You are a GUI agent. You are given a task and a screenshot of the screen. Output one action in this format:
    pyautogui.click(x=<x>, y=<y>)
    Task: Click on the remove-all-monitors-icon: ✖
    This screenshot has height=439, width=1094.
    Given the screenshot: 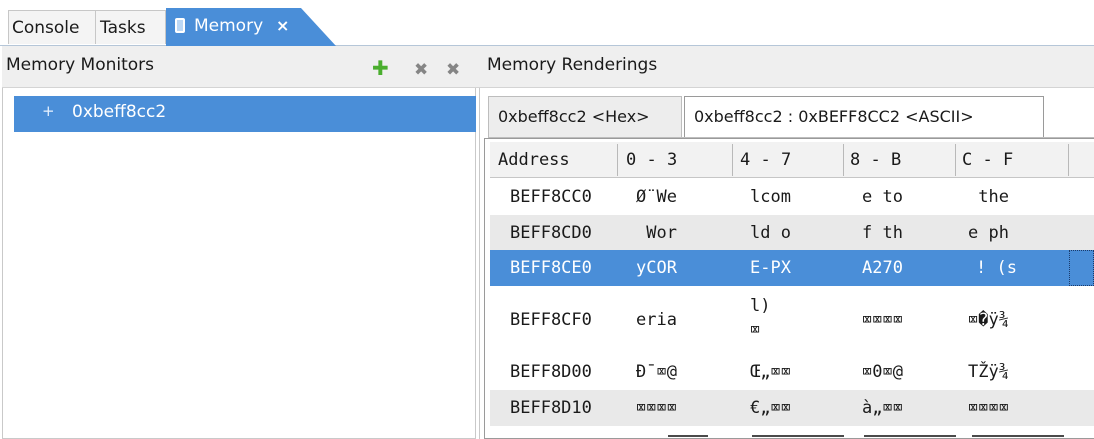 What is the action you would take?
    pyautogui.click(x=453, y=70)
    